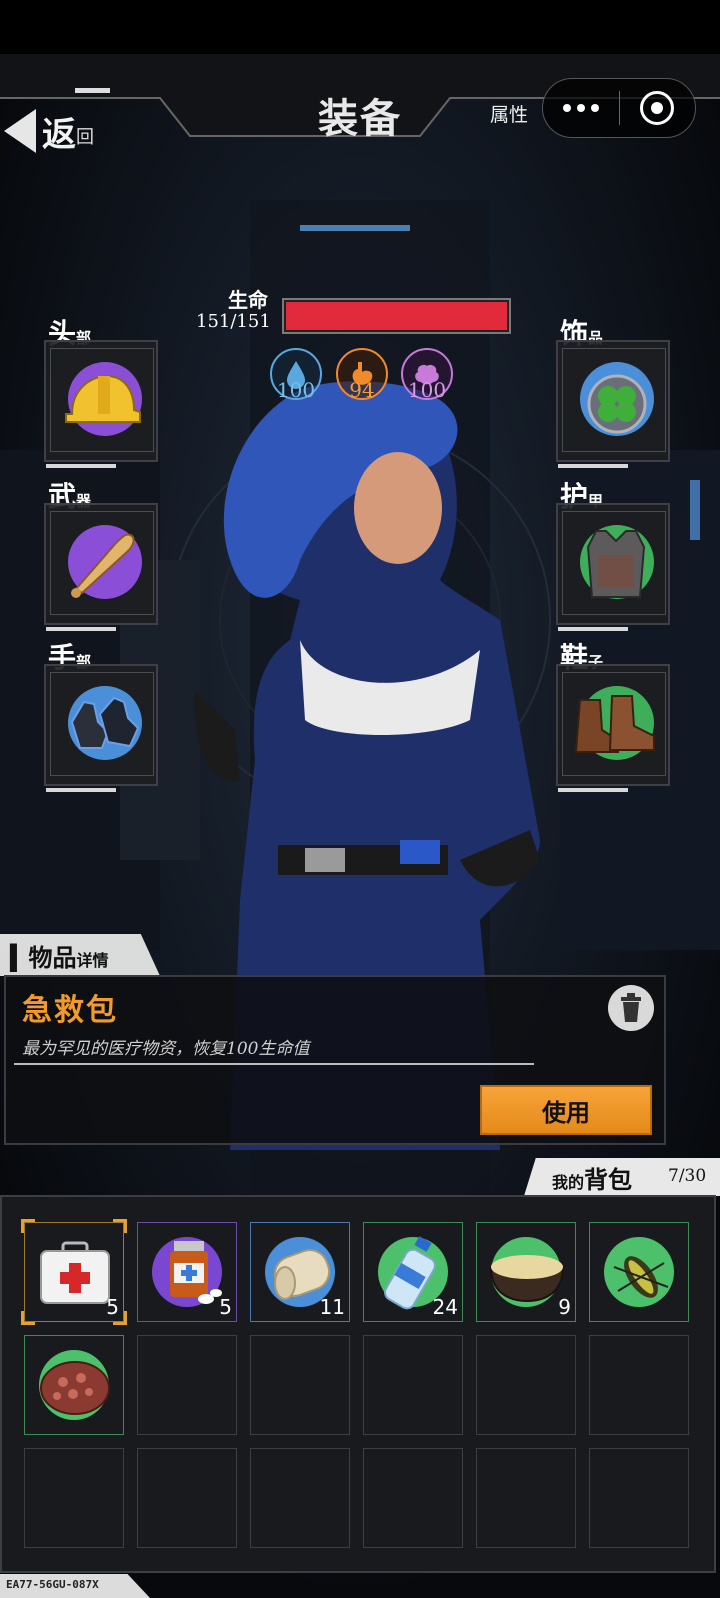 The width and height of the screenshot is (720, 1598). Describe the element at coordinates (445, 1307) in the screenshot. I see `item-quantity: 24` at that location.